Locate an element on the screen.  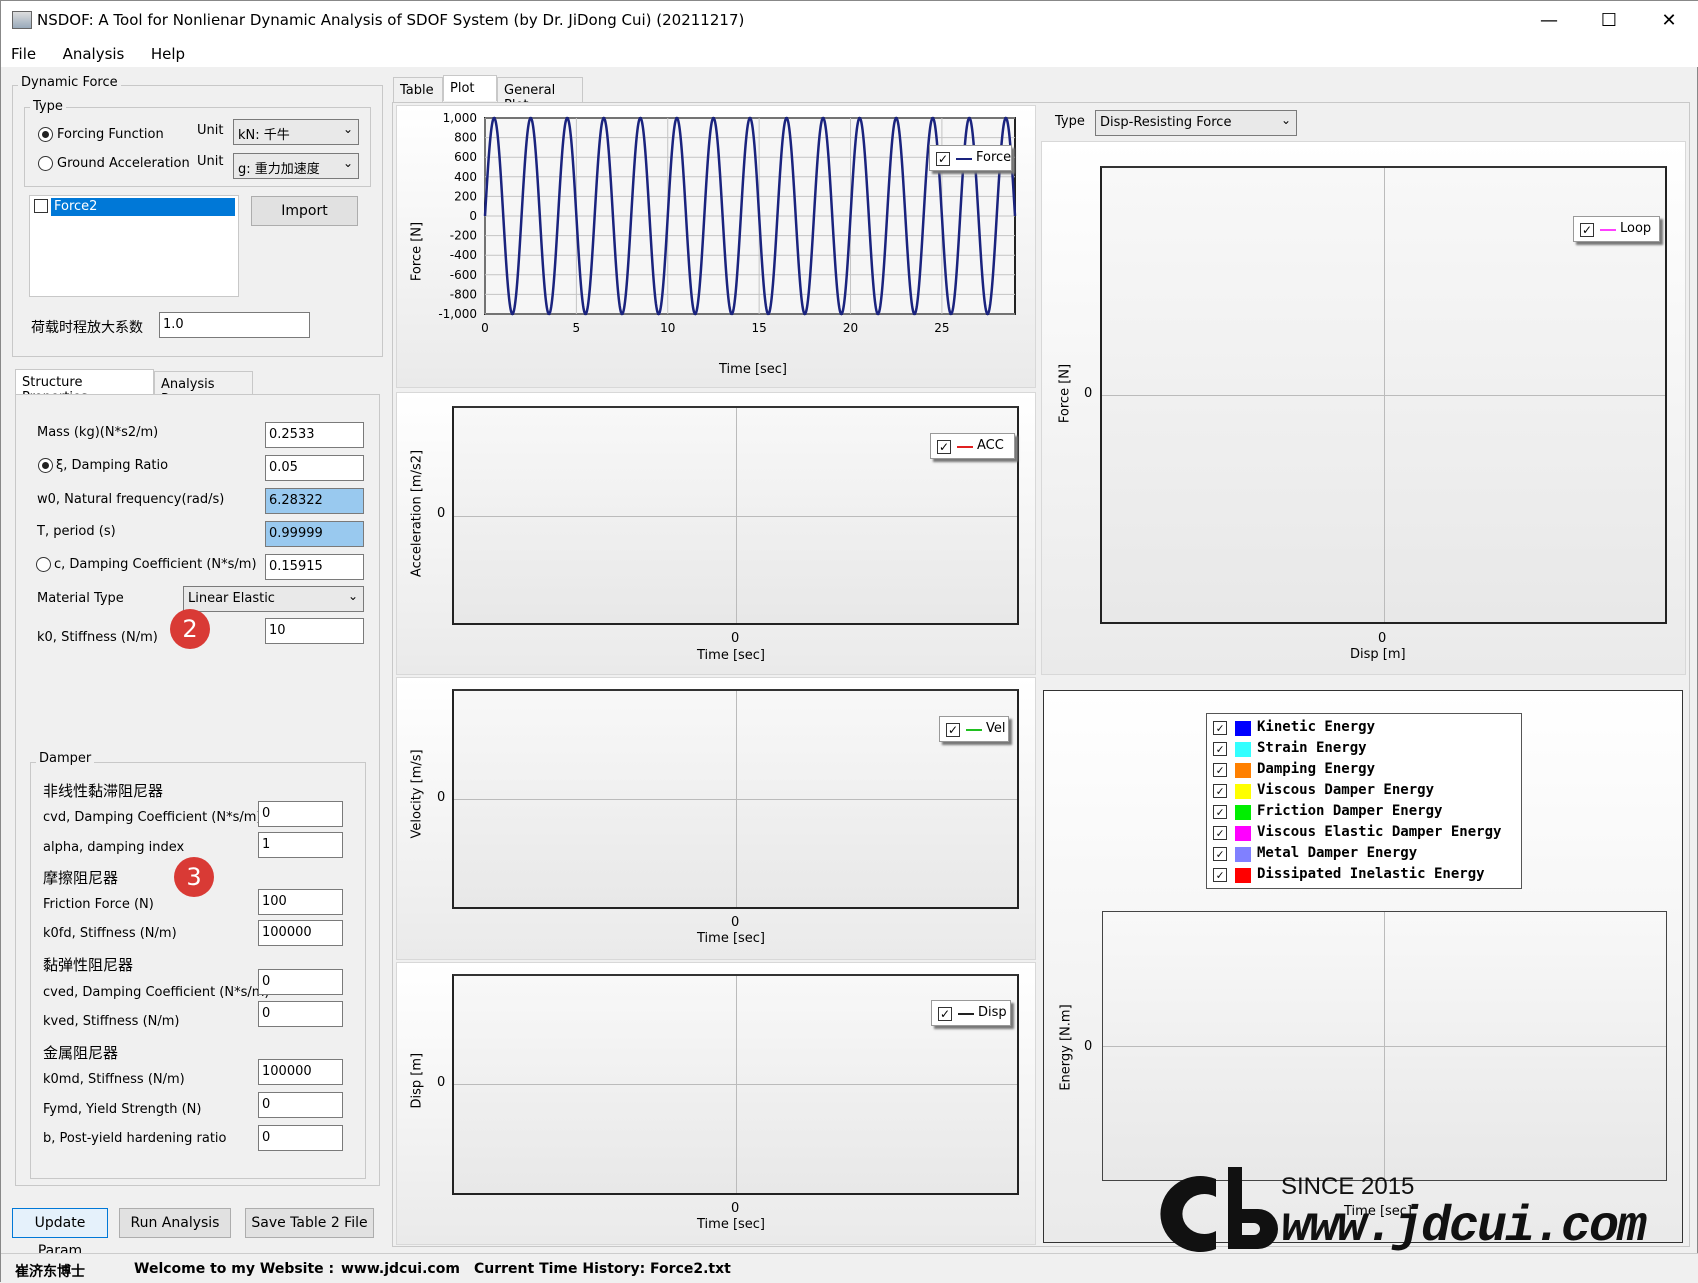
maximize-button: ☐ is located at coordinates (1609, 21).